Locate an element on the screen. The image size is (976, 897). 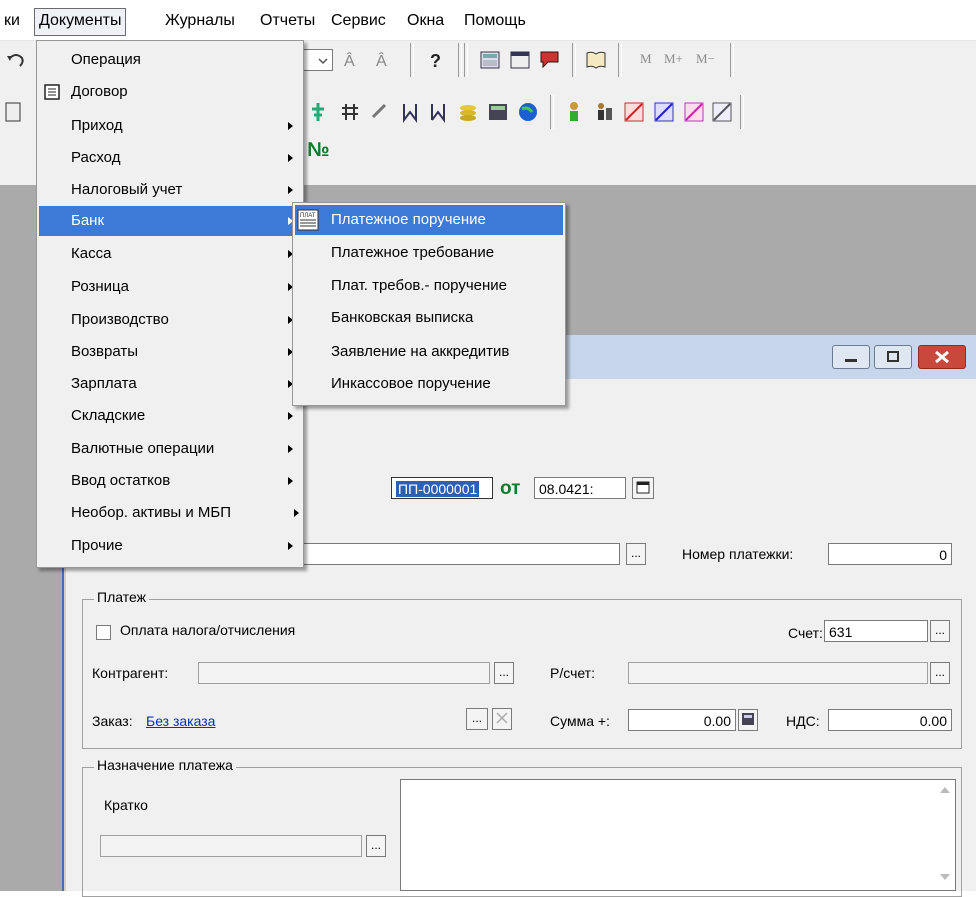
scrollbar-arrows is located at coordinates (945, 834).